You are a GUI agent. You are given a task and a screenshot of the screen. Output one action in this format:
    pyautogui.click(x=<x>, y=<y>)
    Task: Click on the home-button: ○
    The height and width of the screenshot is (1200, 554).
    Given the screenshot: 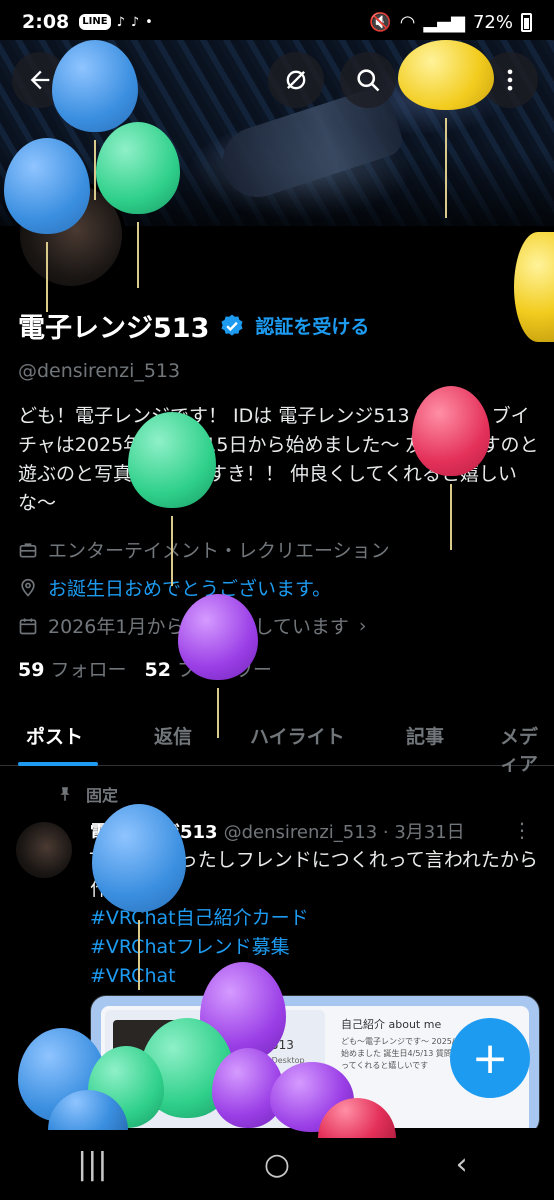 What is the action you would take?
    pyautogui.click(x=277, y=1164)
    